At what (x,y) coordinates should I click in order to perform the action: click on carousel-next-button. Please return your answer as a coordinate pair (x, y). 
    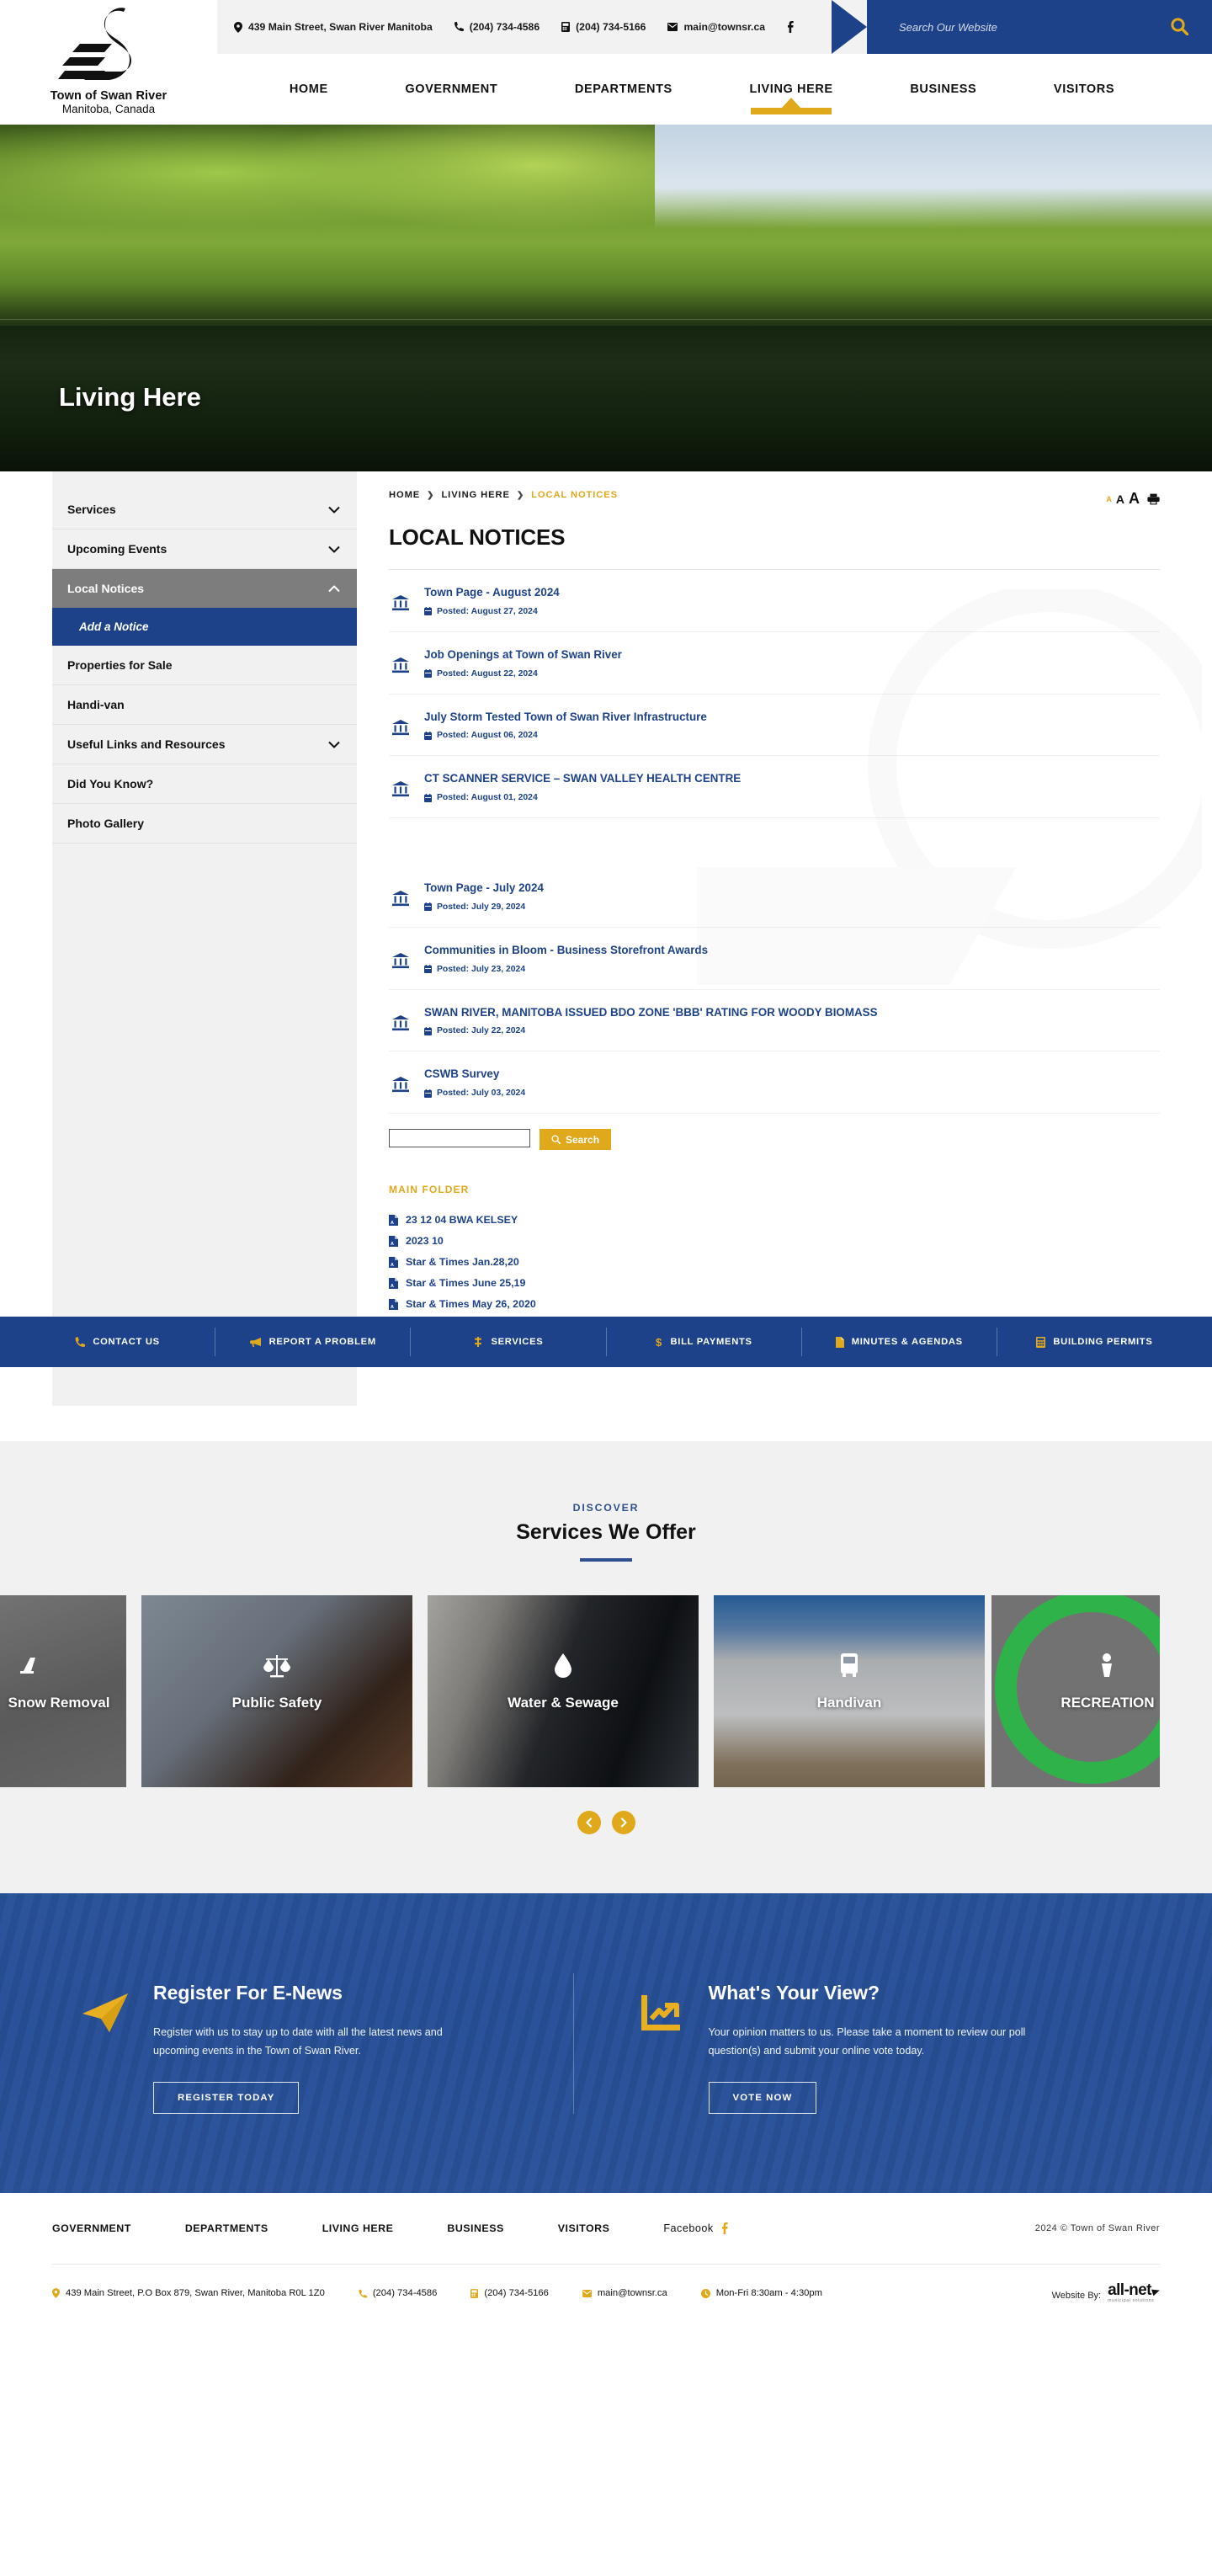
    Looking at the image, I should click on (623, 1823).